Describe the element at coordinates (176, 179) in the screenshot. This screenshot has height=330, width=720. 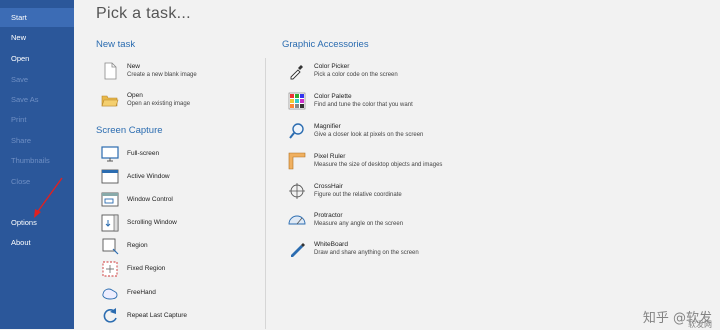
I see `capture-active-window: Active Window` at that location.